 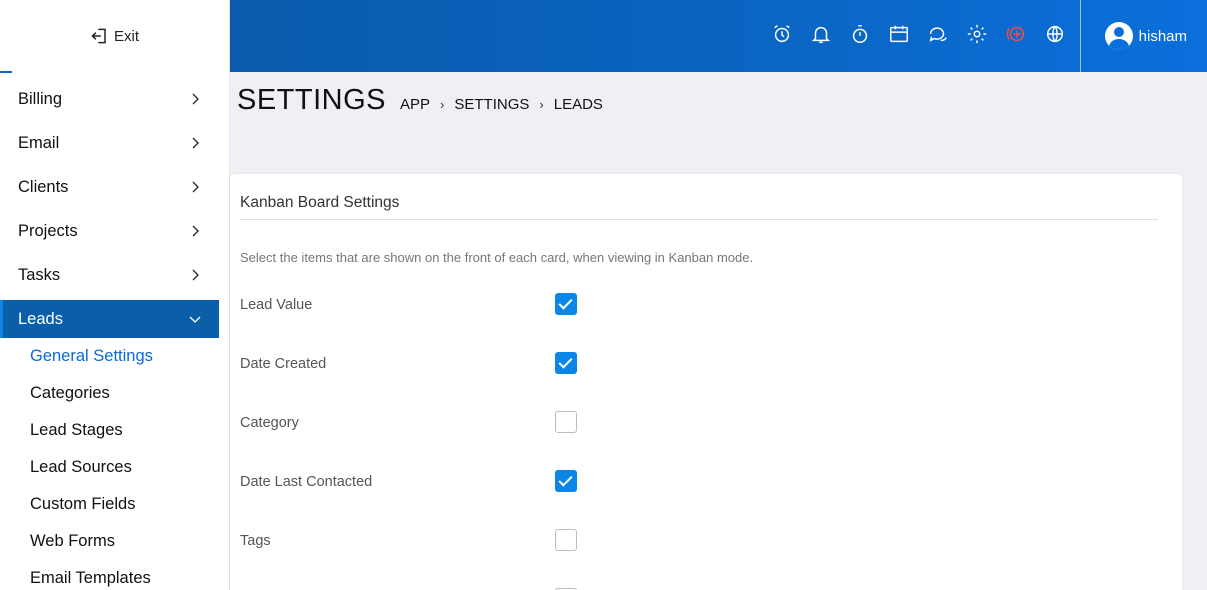 I want to click on setting-lead-value: Lead Value, so click(x=440, y=305).